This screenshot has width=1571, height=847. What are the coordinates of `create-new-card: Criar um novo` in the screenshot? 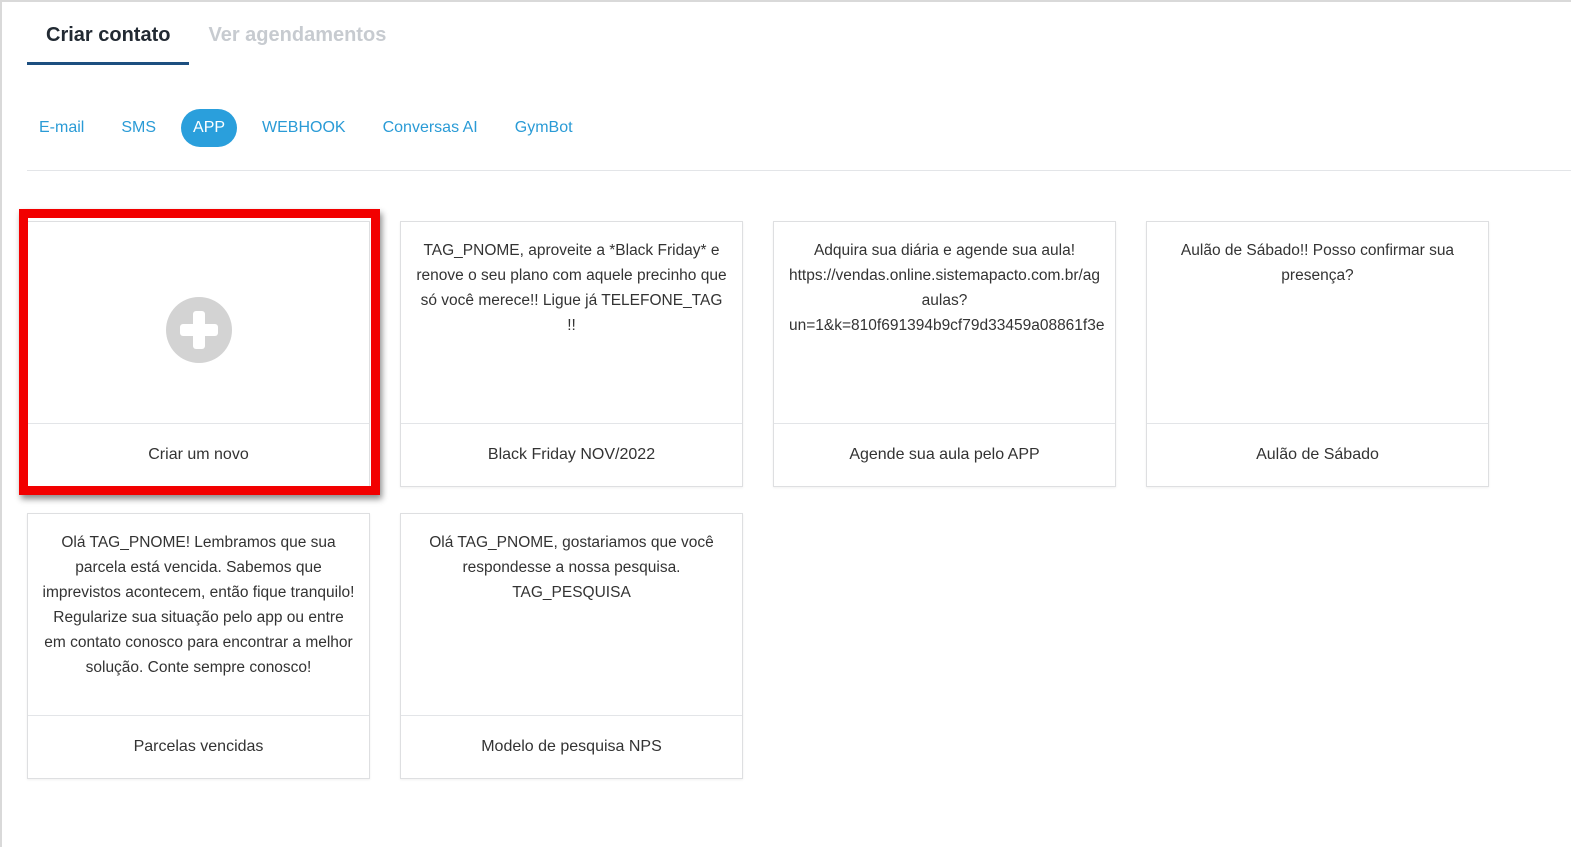 It's located at (198, 354).